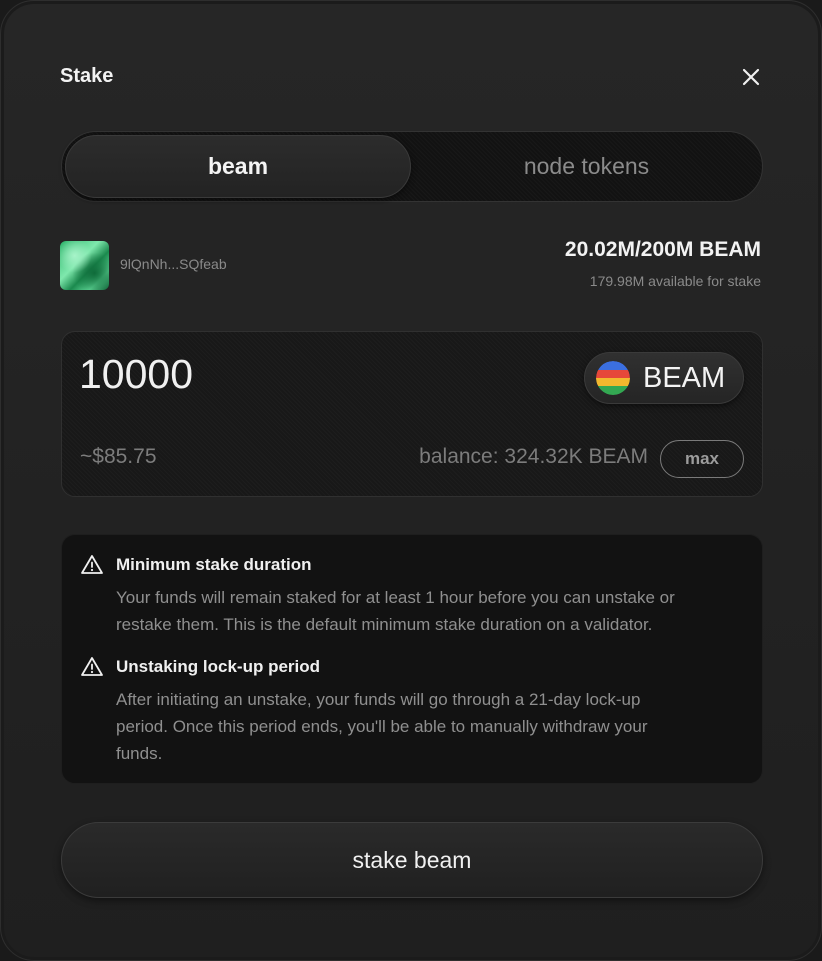 Image resolution: width=822 pixels, height=961 pixels. What do you see at coordinates (412, 414) in the screenshot?
I see `amount-panel: BEAM ~$85.75 balance: 324.32K BEAM max` at bounding box center [412, 414].